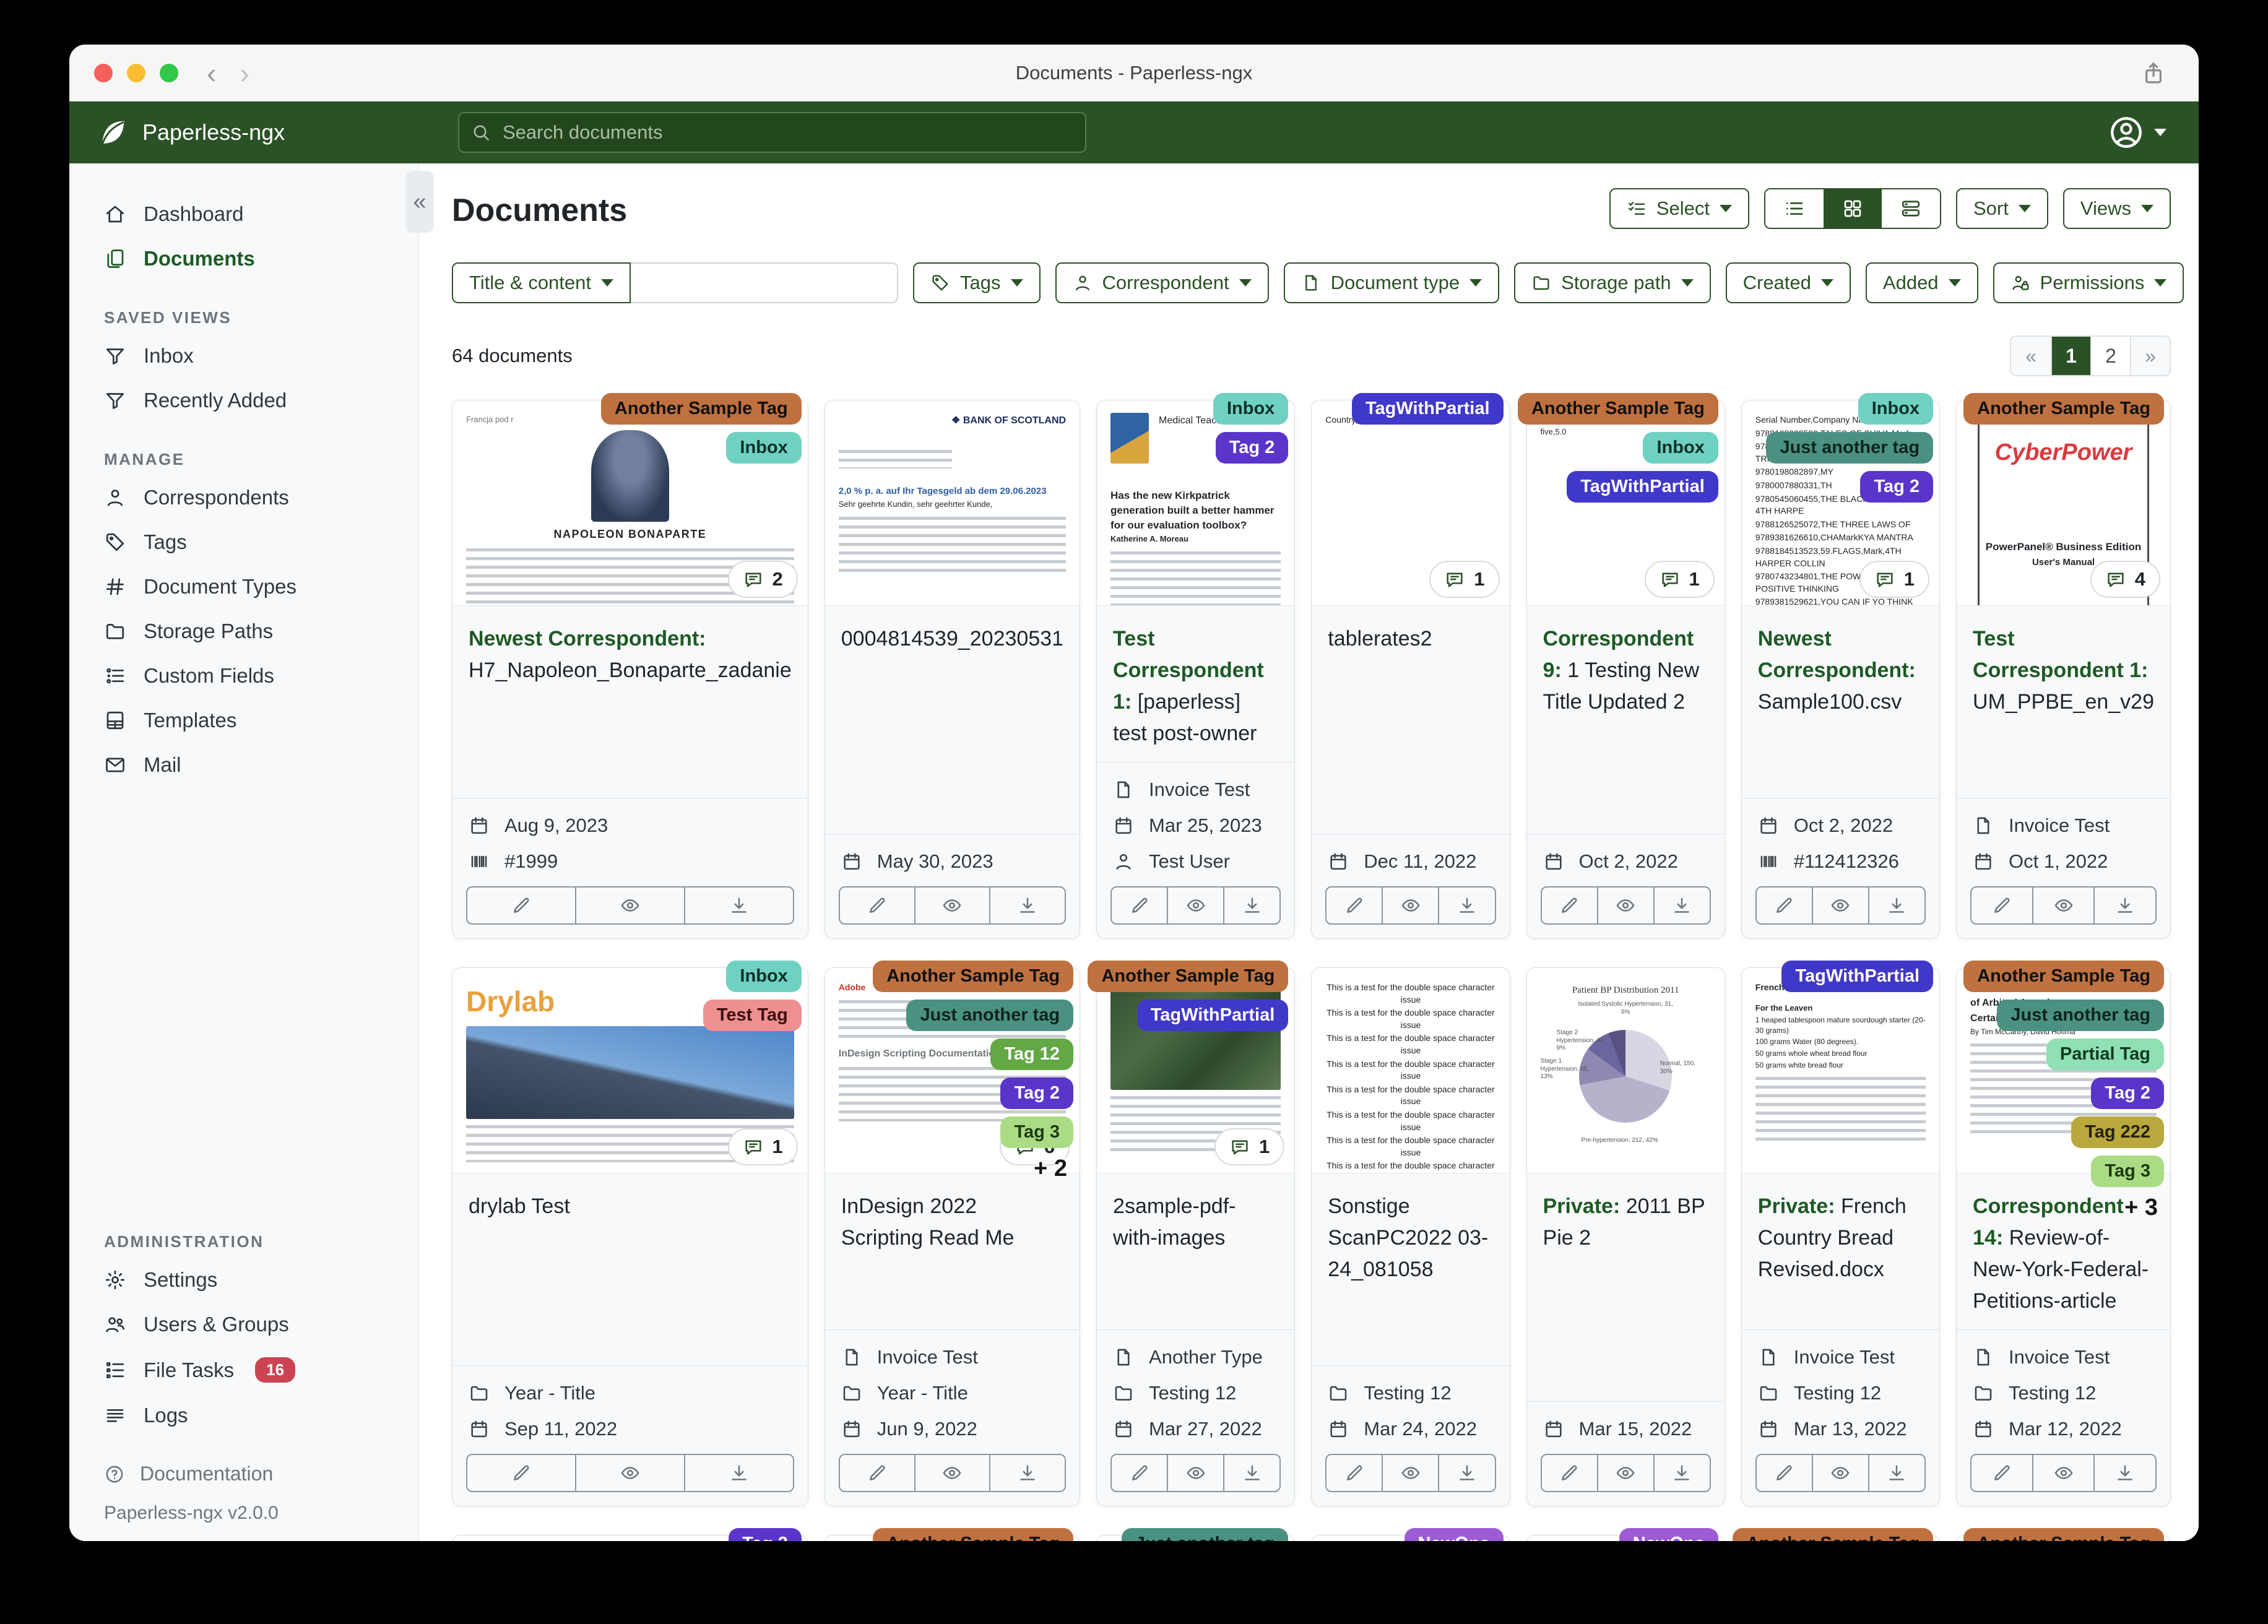 The width and height of the screenshot is (2268, 1624). I want to click on sidebar-item-tags: Tags, so click(243, 542).